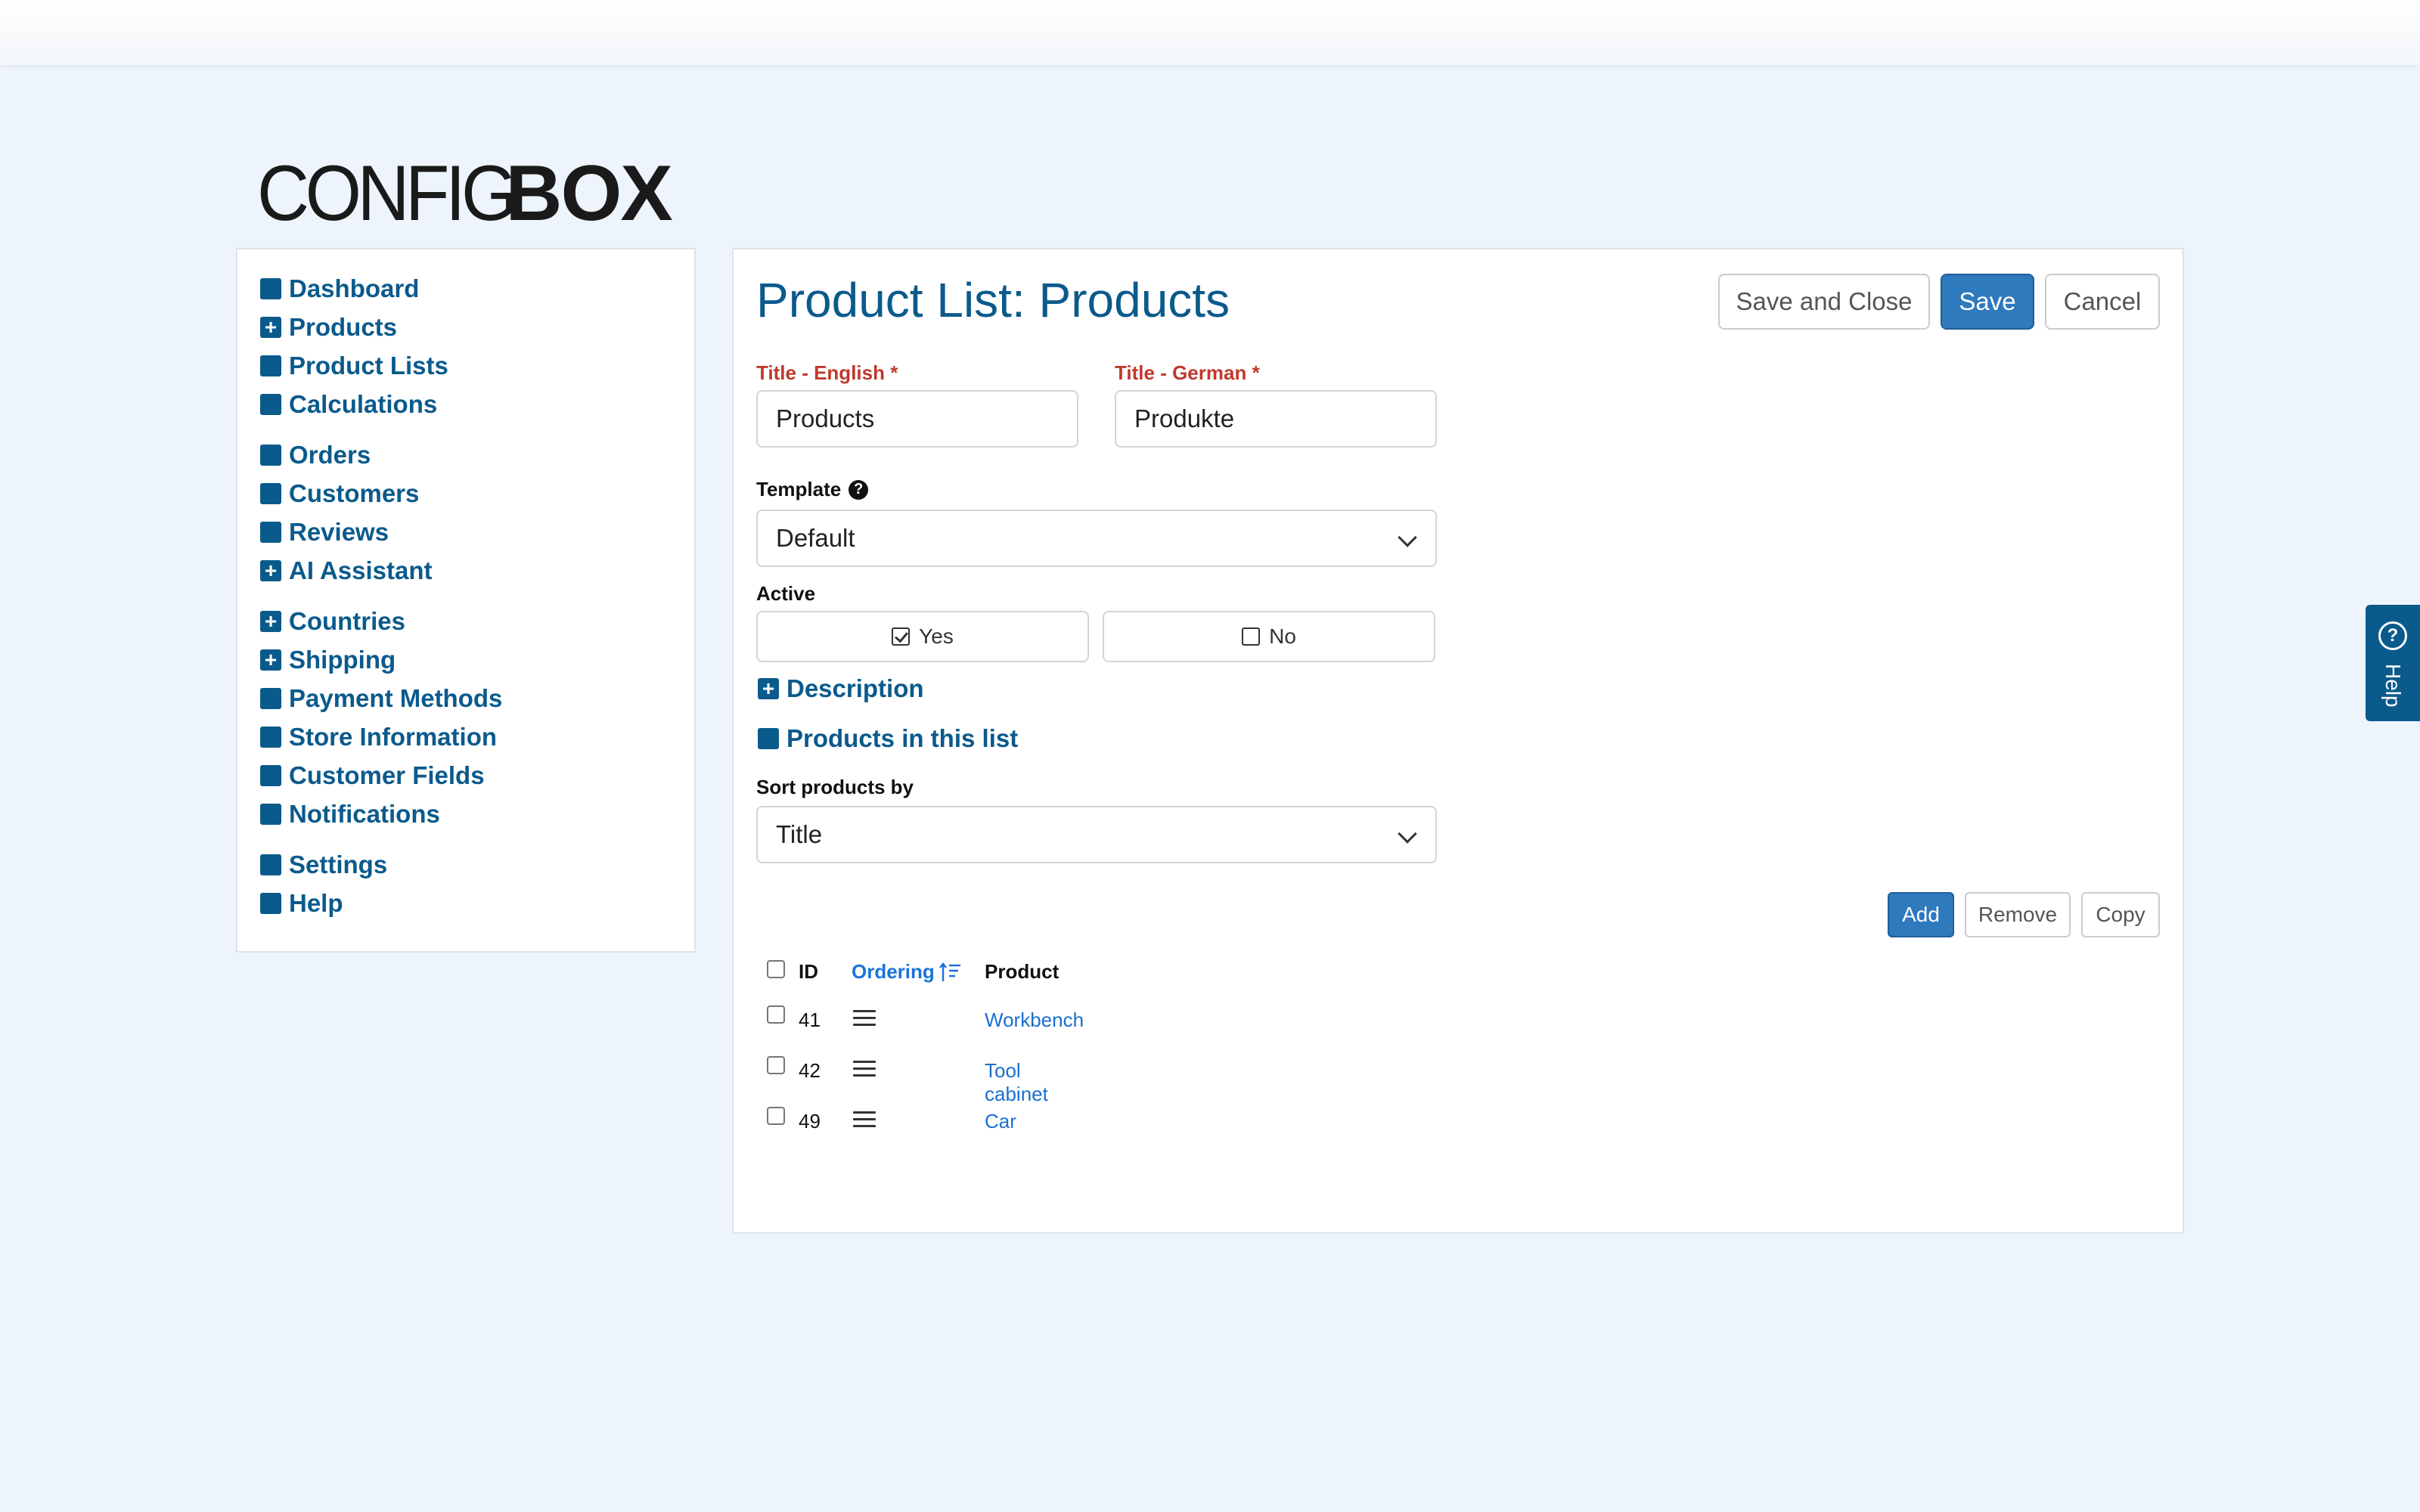 The height and width of the screenshot is (1512, 2420). I want to click on sidebar-item-customer-fields: Customer Fields, so click(465, 775).